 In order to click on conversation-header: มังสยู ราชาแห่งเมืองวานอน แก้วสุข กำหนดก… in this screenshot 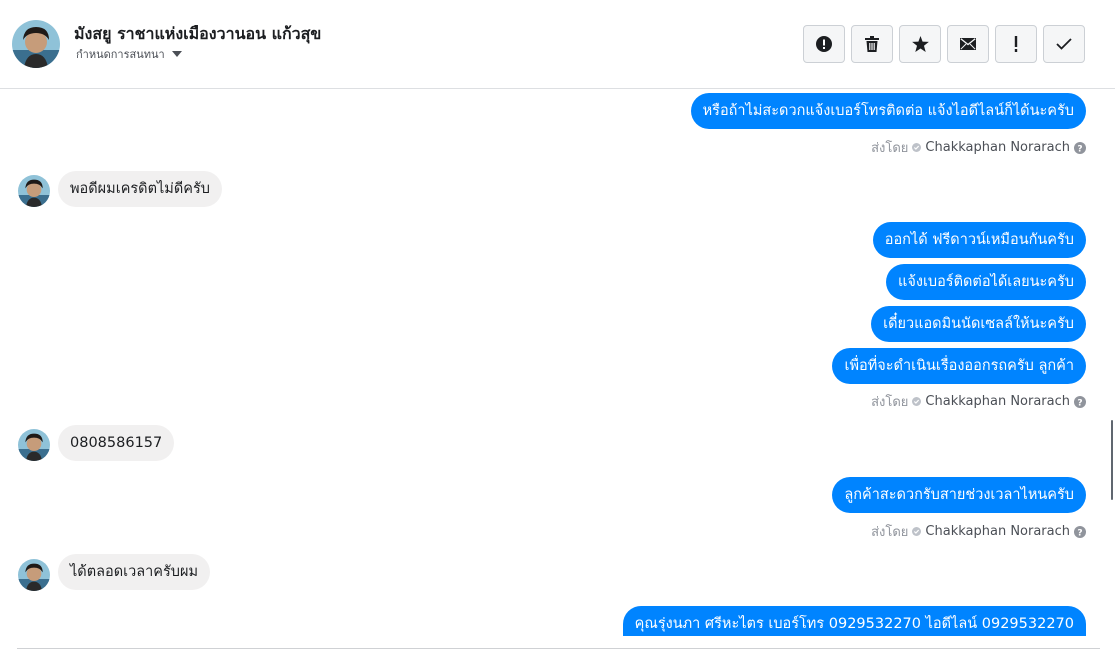, I will do `click(557, 44)`.